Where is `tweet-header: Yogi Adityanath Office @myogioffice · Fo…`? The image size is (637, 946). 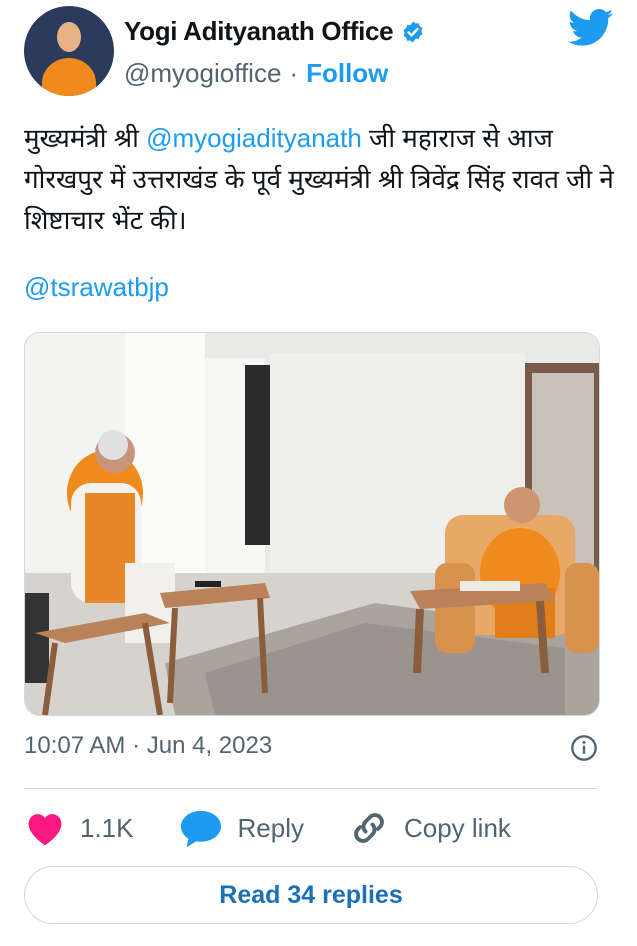 tweet-header: Yogi Adityanath Office @myogioffice · Fo… is located at coordinates (319, 51).